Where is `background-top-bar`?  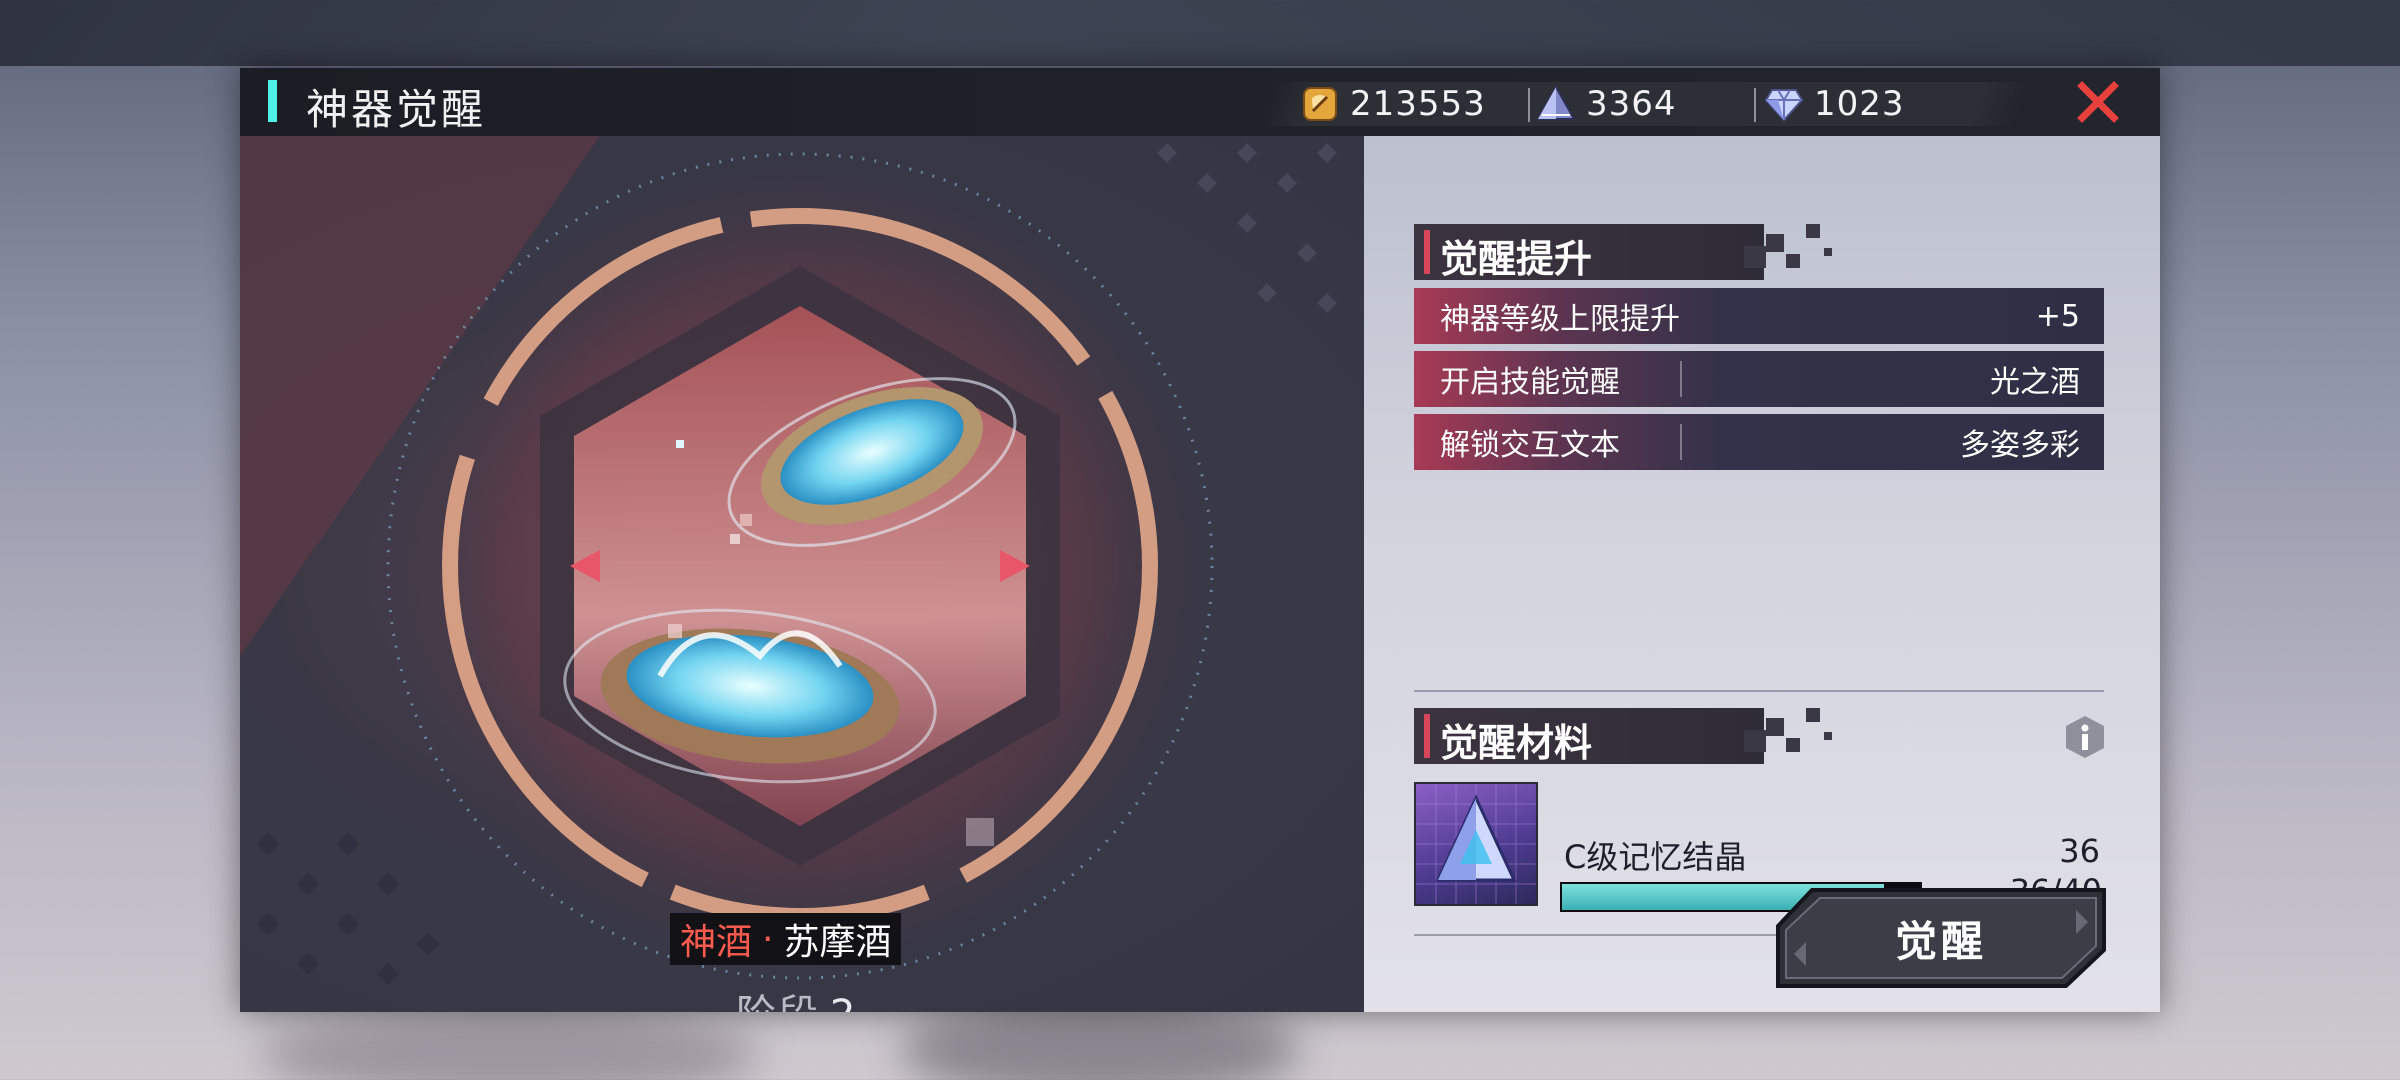 background-top-bar is located at coordinates (1200, 33).